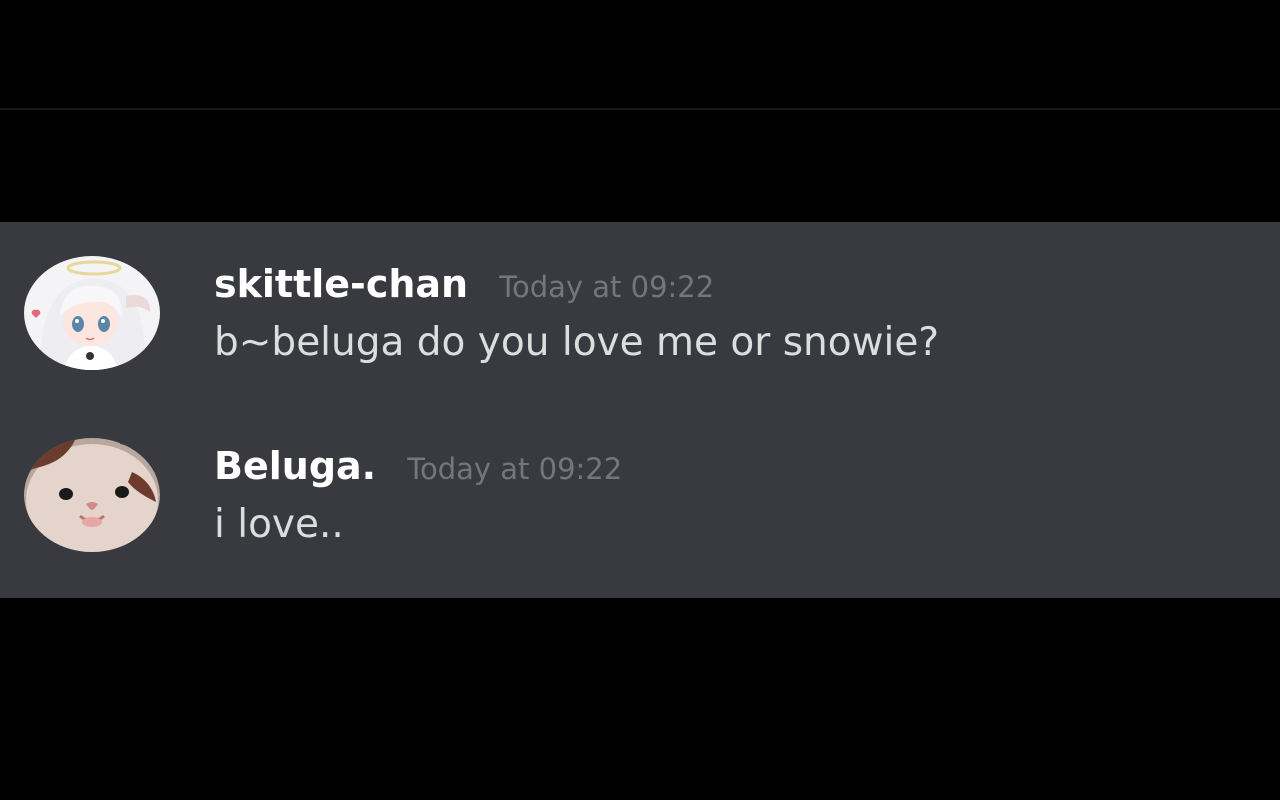 The width and height of the screenshot is (1280, 800). What do you see at coordinates (92, 495) in the screenshot?
I see `cat-face-avatar-icon` at bounding box center [92, 495].